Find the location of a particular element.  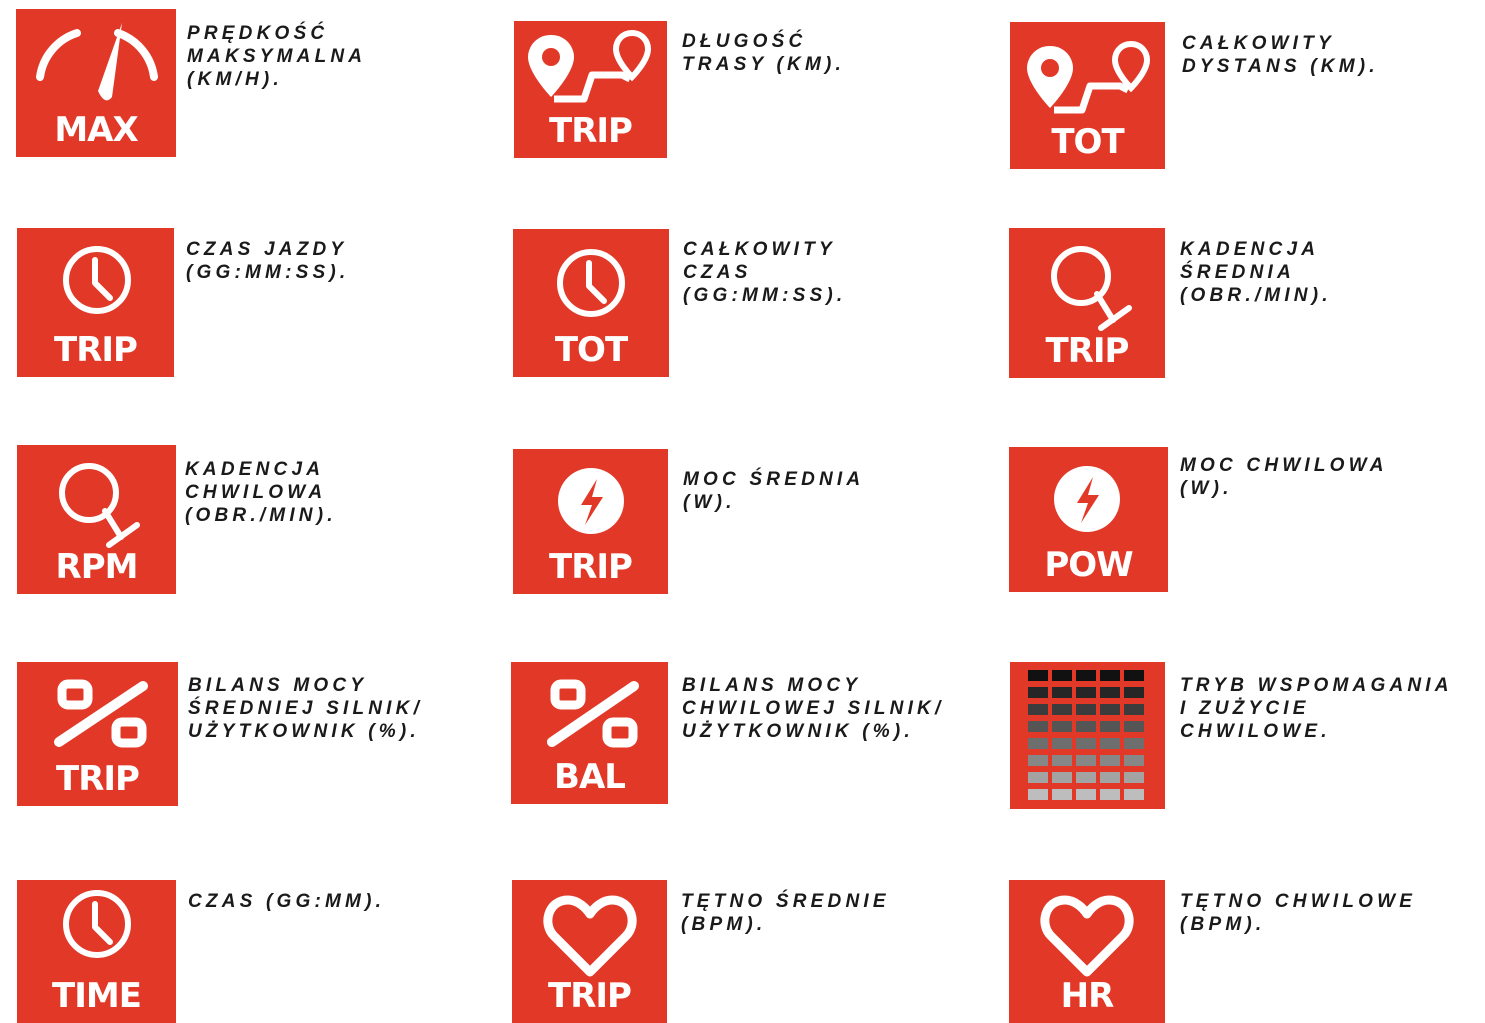

max-speed-tile: MAX is located at coordinates (96, 83).